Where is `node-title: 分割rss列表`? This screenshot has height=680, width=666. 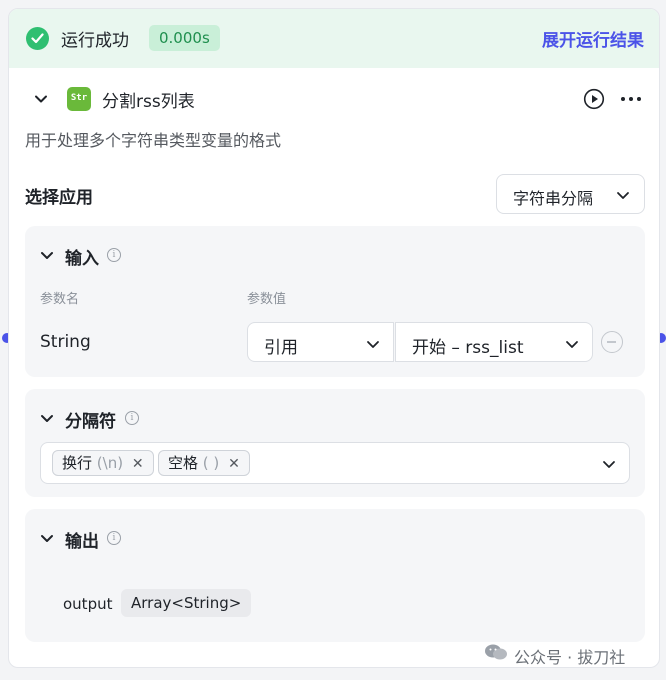
node-title: 分割rss列表 is located at coordinates (148, 99).